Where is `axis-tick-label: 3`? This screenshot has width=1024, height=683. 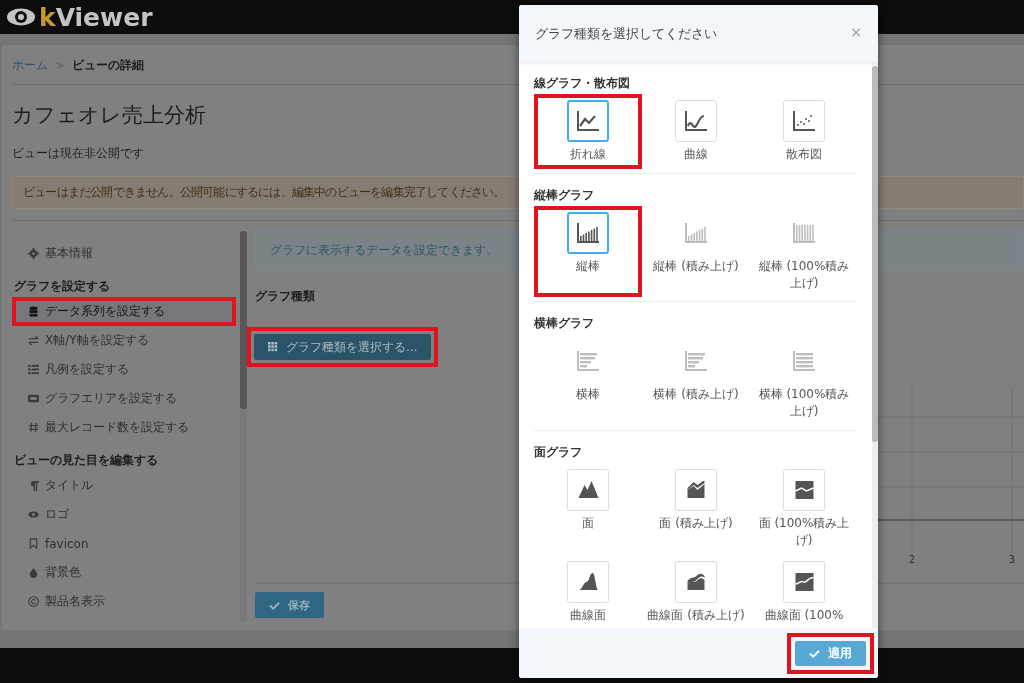 axis-tick-label: 3 is located at coordinates (1012, 559).